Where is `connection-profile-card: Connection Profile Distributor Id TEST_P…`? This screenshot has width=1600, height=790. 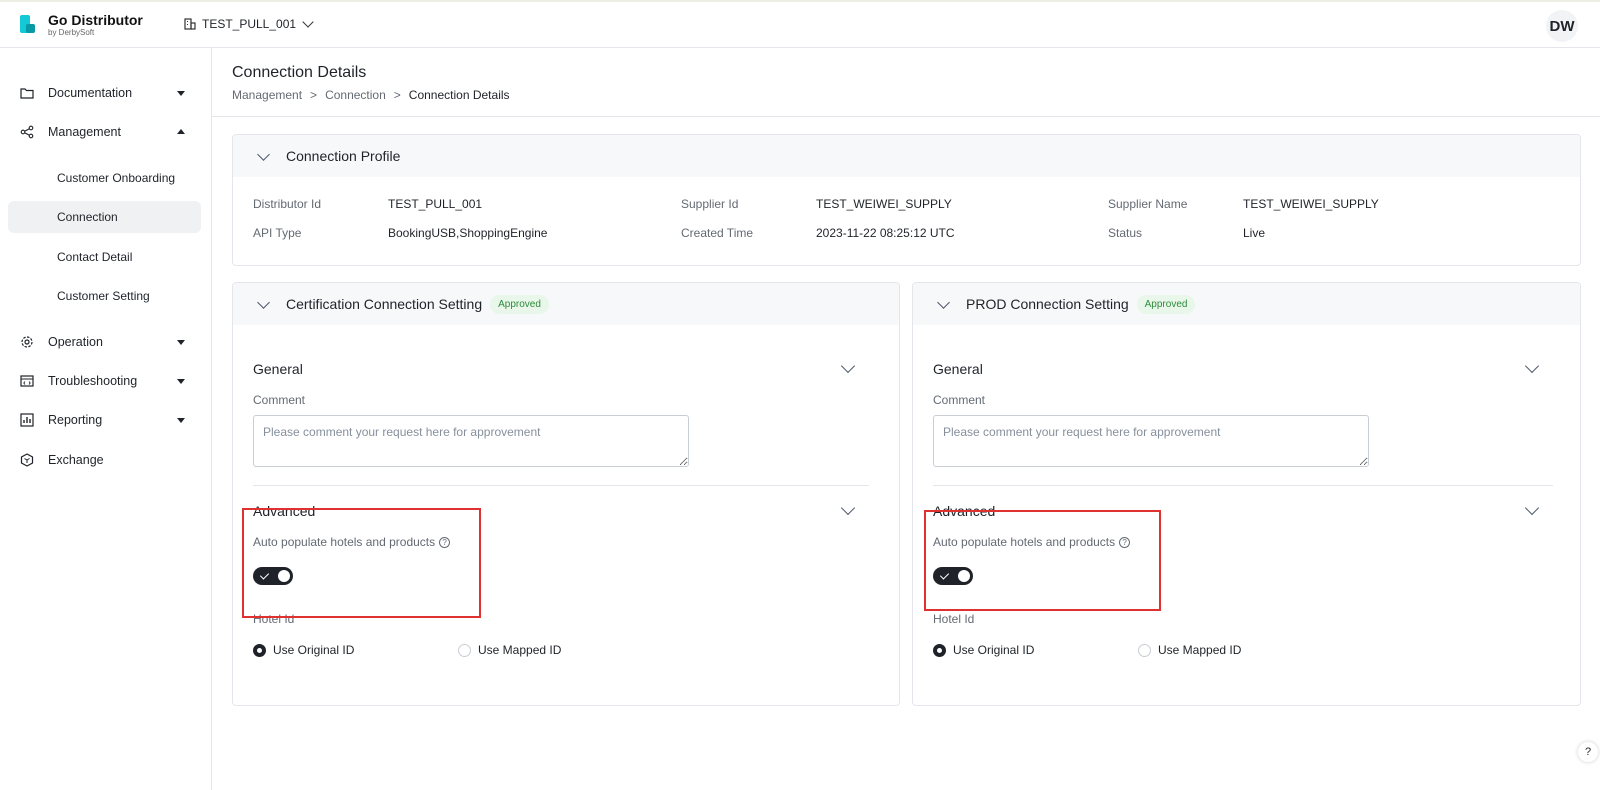
connection-profile-card: Connection Profile Distributor Id TEST_P… is located at coordinates (906, 200).